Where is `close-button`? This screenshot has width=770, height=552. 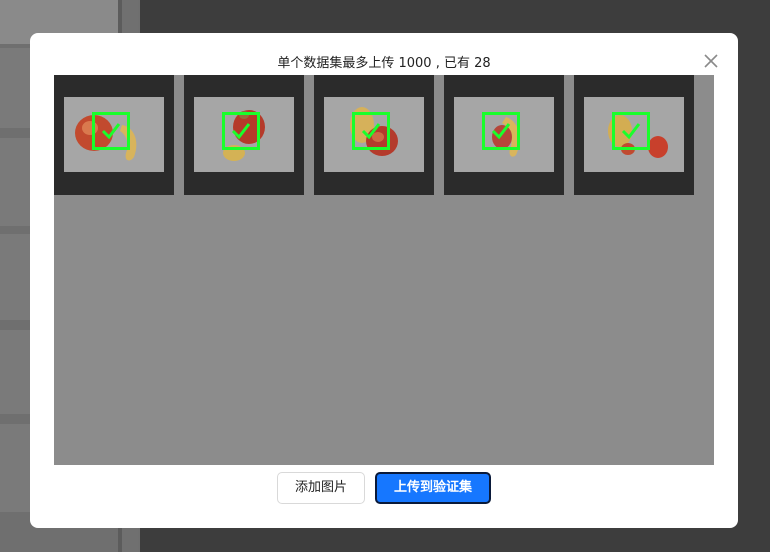
close-button is located at coordinates (711, 61).